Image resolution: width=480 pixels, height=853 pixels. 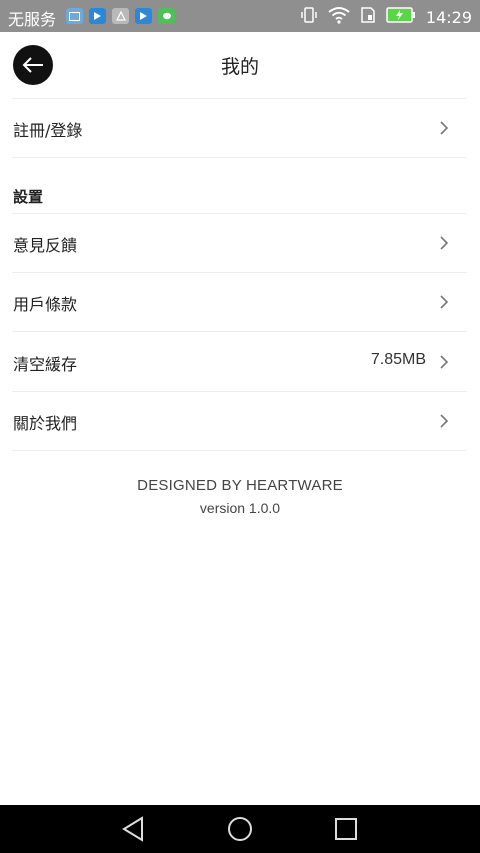 I want to click on clear-cache-row: 清空緩存 7.85MB, so click(x=240, y=362).